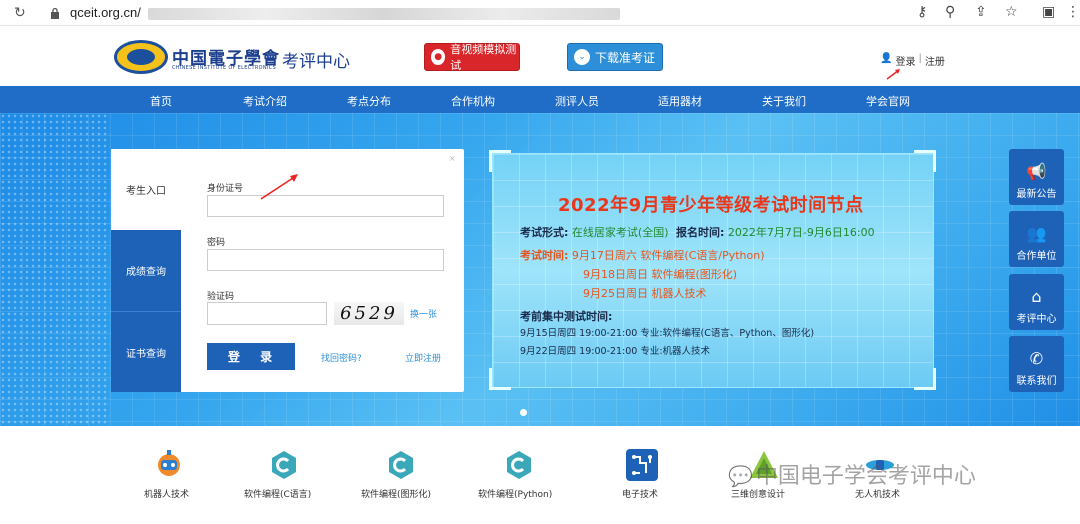  Describe the element at coordinates (1036, 319) in the screenshot. I see `side-label: 考评中心` at that location.